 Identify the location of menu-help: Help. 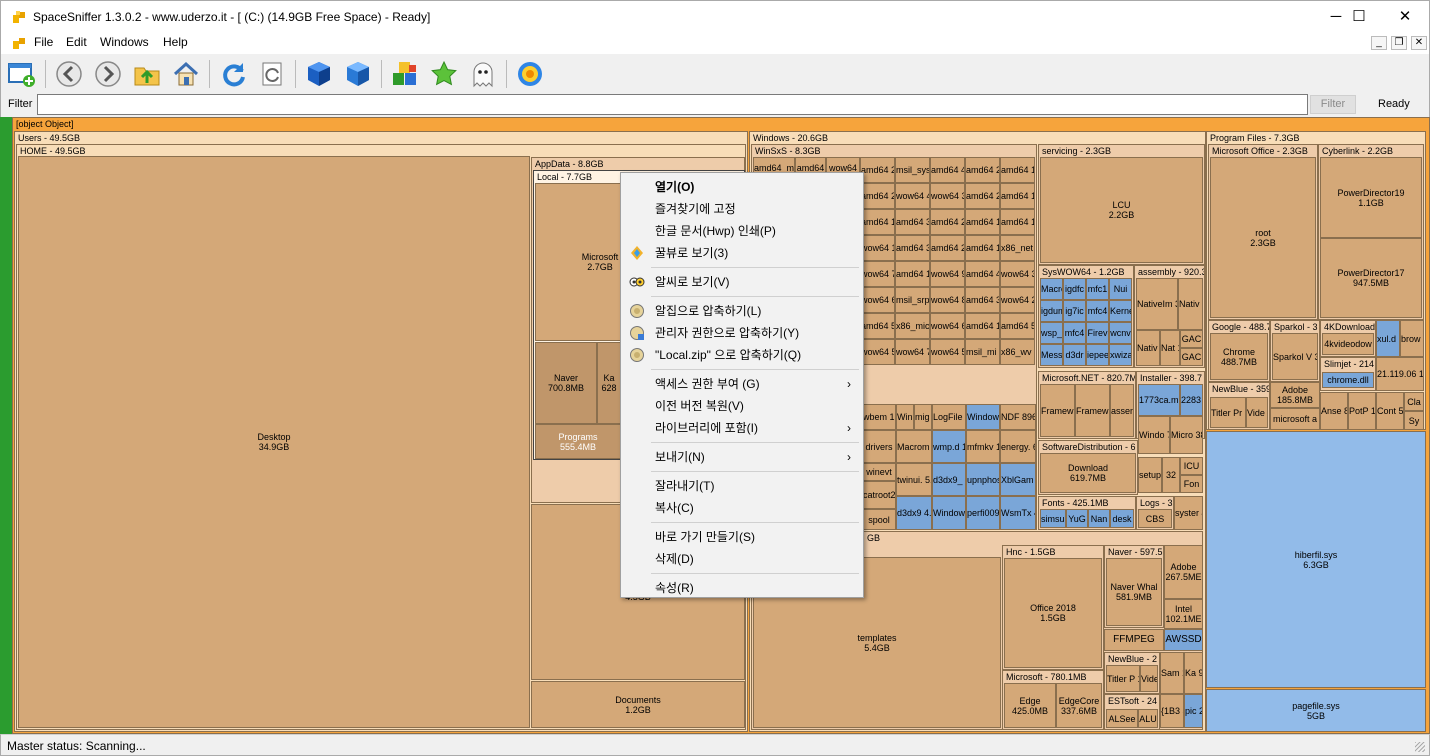
(175, 42).